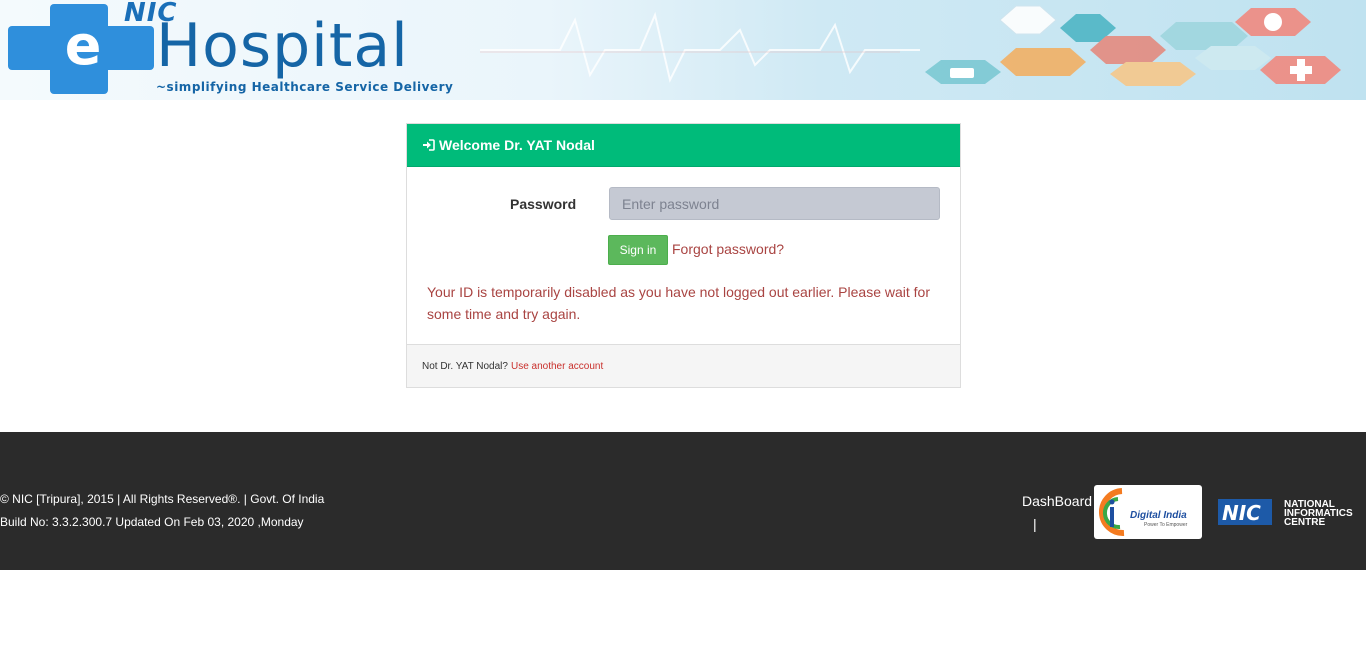 The width and height of the screenshot is (1366, 654). Describe the element at coordinates (557, 366) in the screenshot. I see `use-another-account-link: Use another account` at that location.